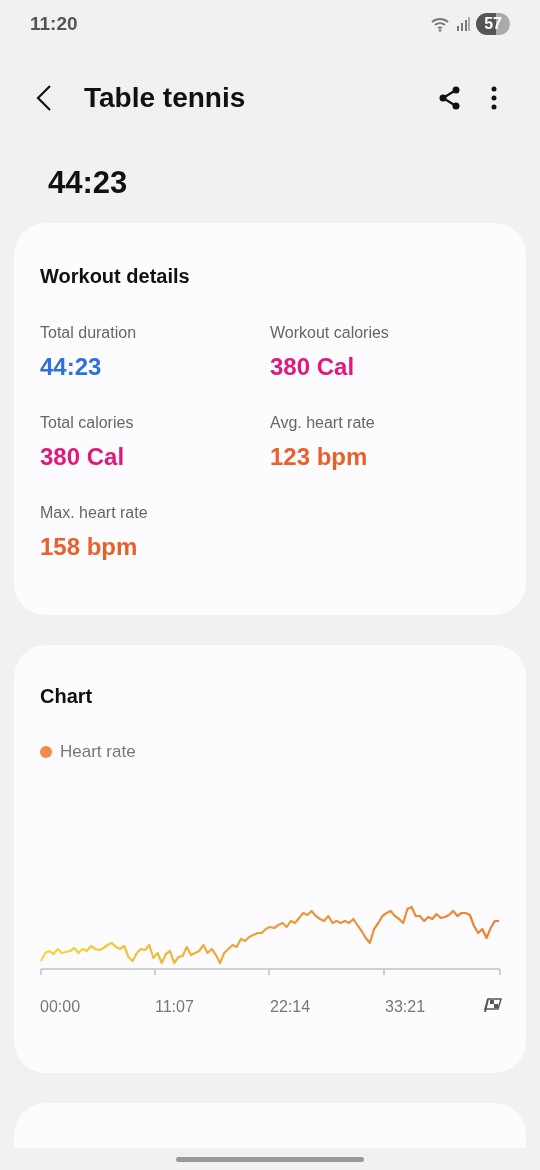 The width and height of the screenshot is (540, 1170). I want to click on axis-label: 33:21, so click(405, 1006).